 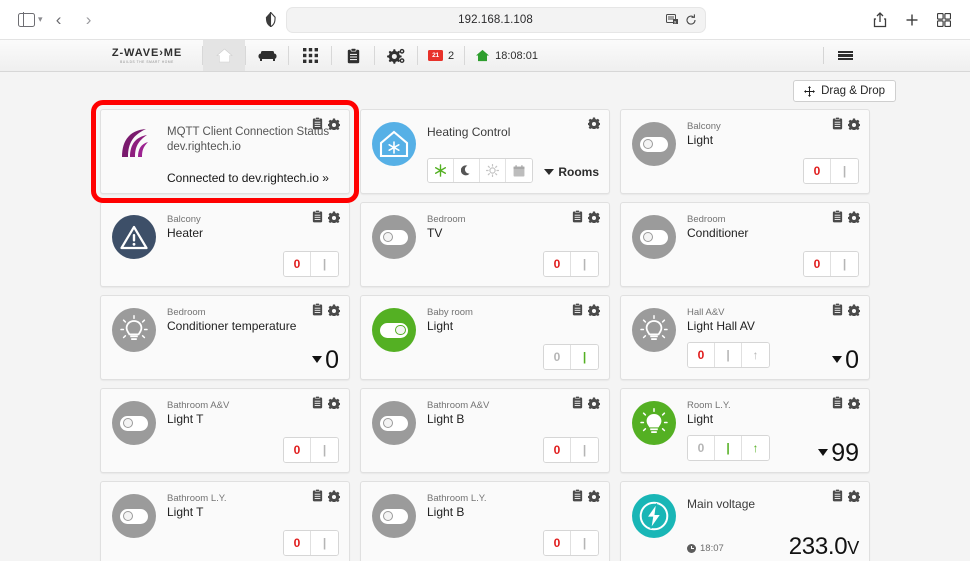 I want to click on nav-item-settings, so click(x=396, y=55).